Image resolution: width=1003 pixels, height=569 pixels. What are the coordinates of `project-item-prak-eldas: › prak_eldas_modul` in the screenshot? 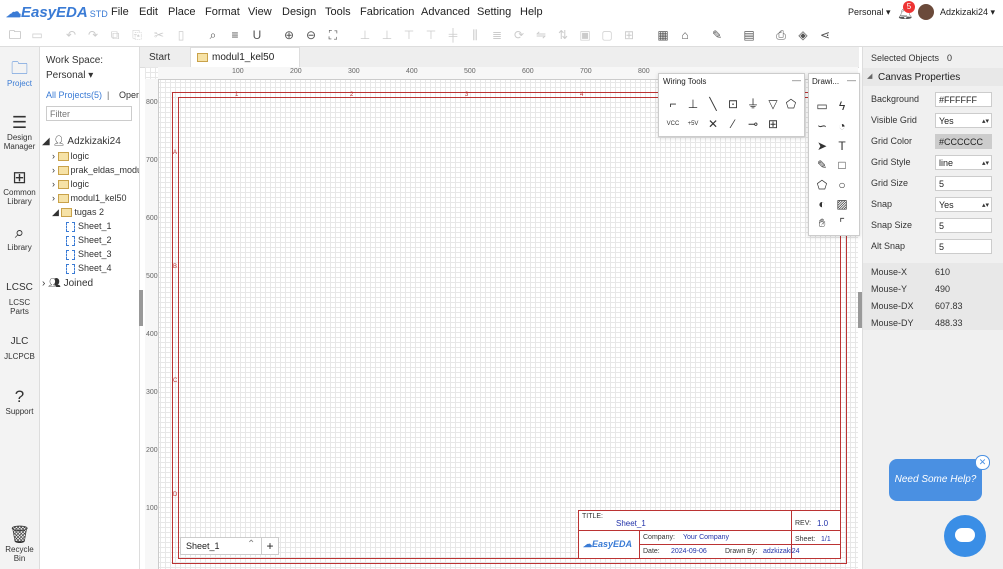 It's located at (95, 170).